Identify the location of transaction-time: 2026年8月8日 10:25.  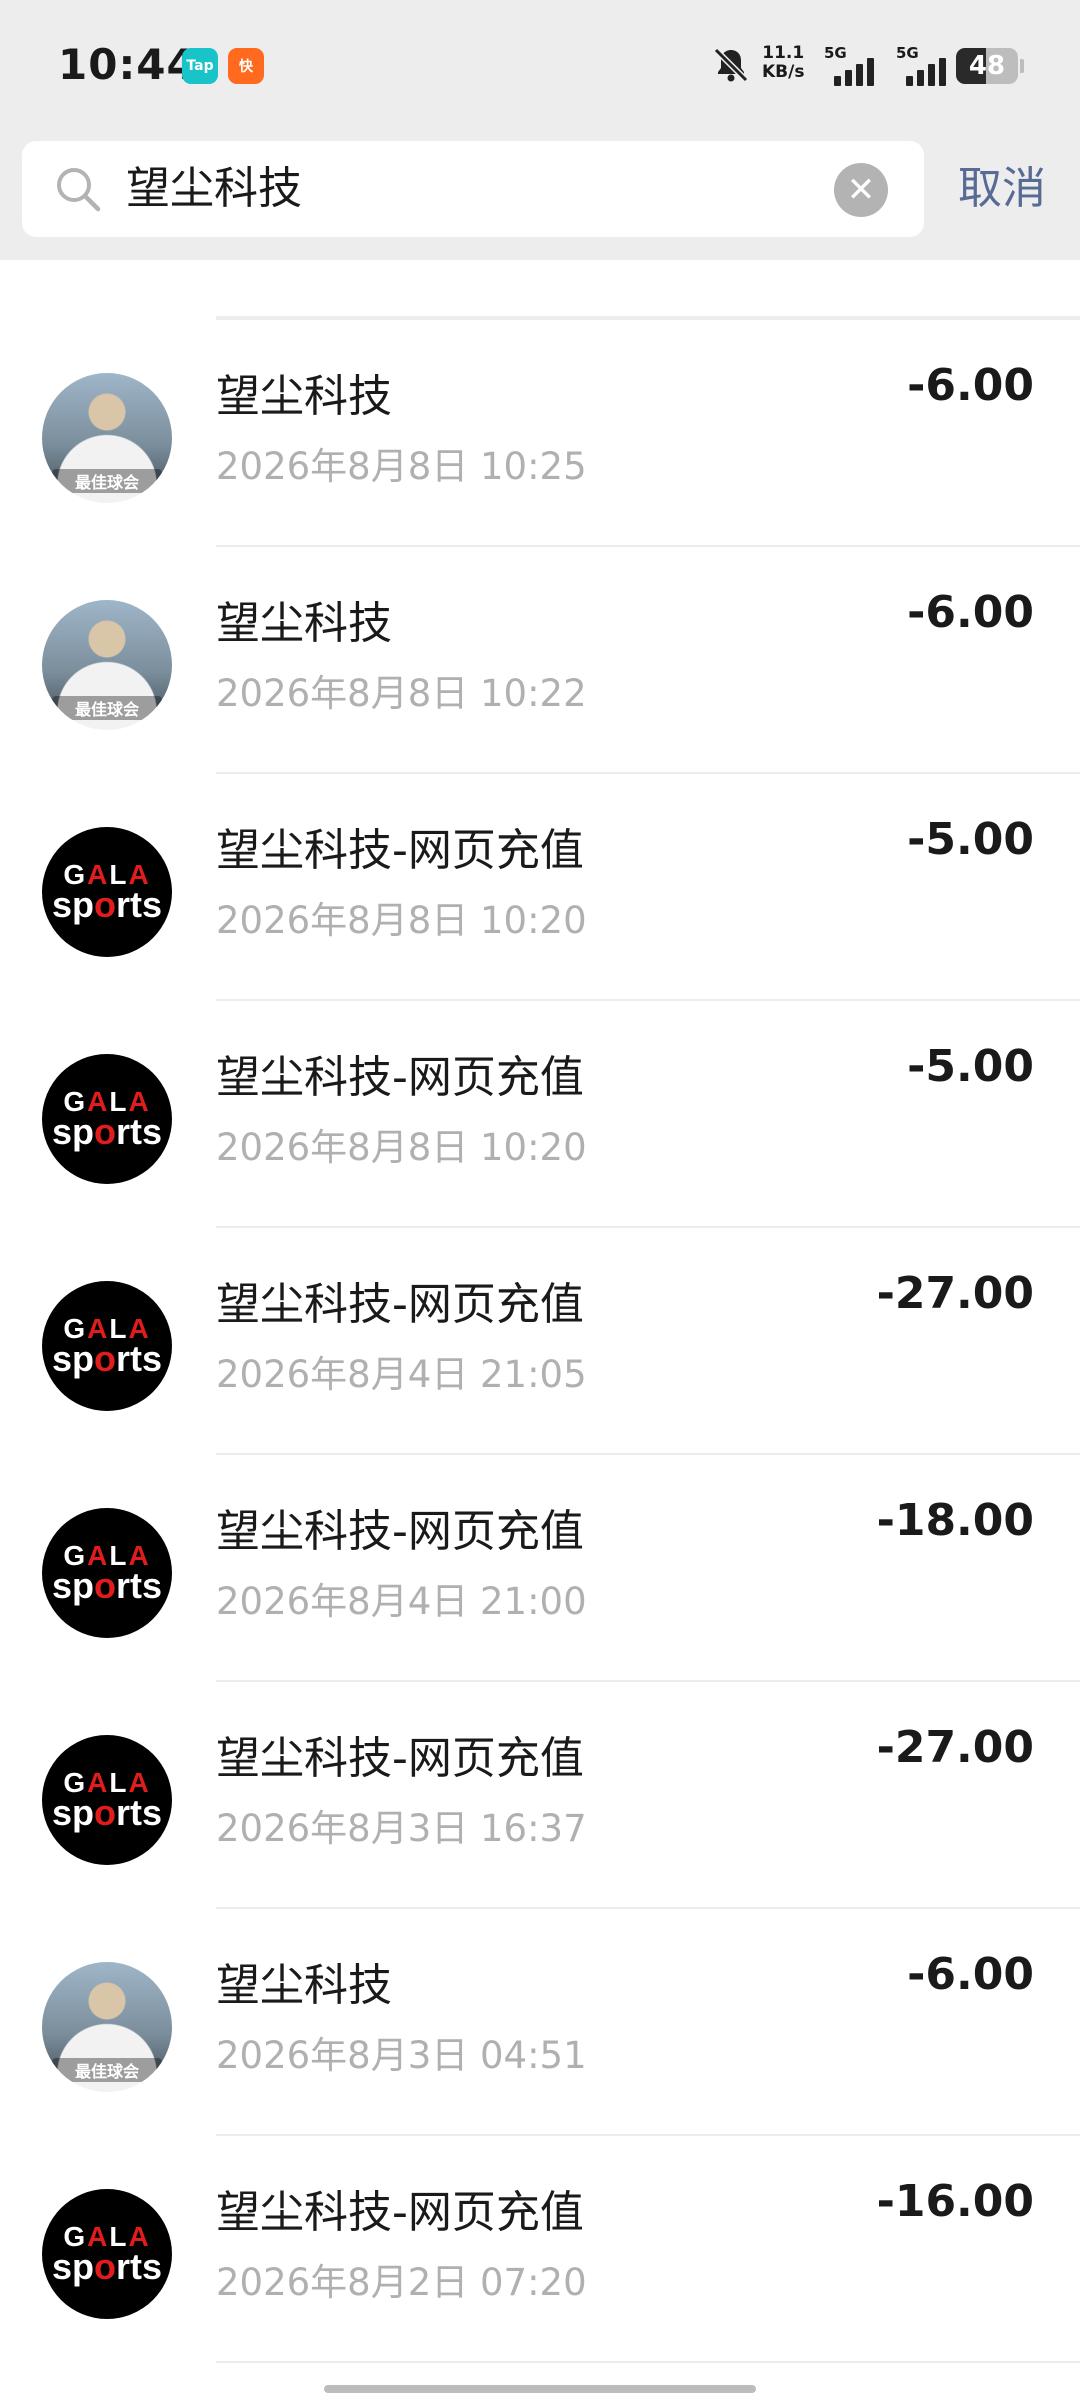
(401, 466).